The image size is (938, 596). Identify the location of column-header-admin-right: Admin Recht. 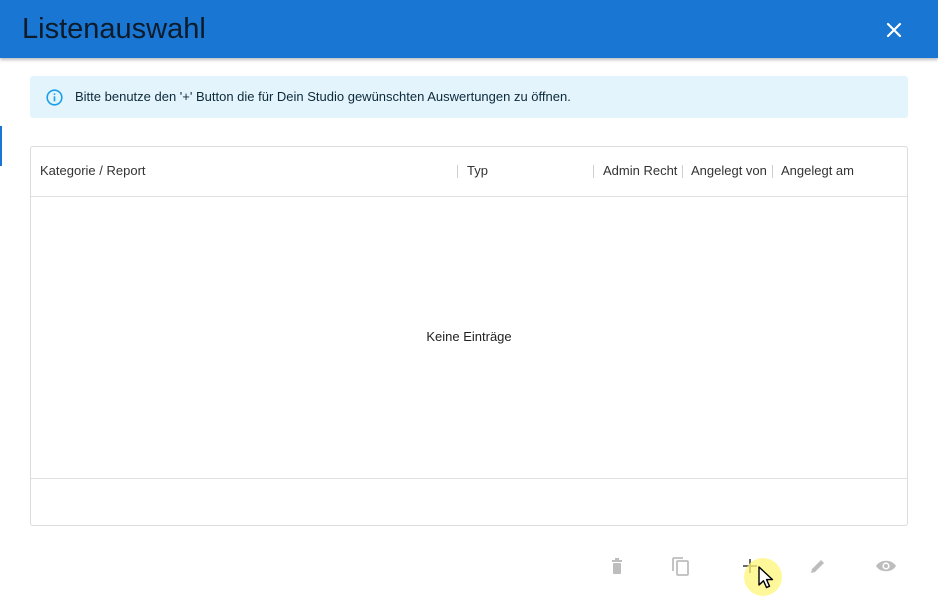
(640, 171).